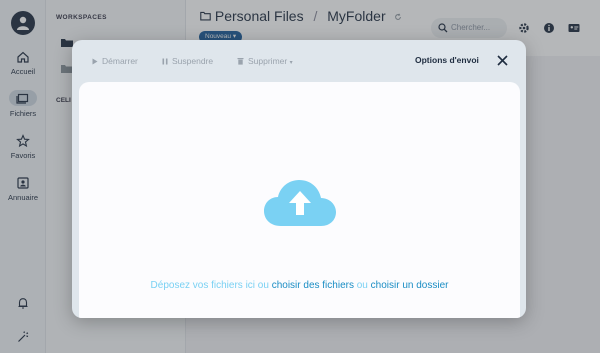 The height and width of the screenshot is (353, 600). Describe the element at coordinates (300, 203) in the screenshot. I see `cloud-upload-icon` at that location.